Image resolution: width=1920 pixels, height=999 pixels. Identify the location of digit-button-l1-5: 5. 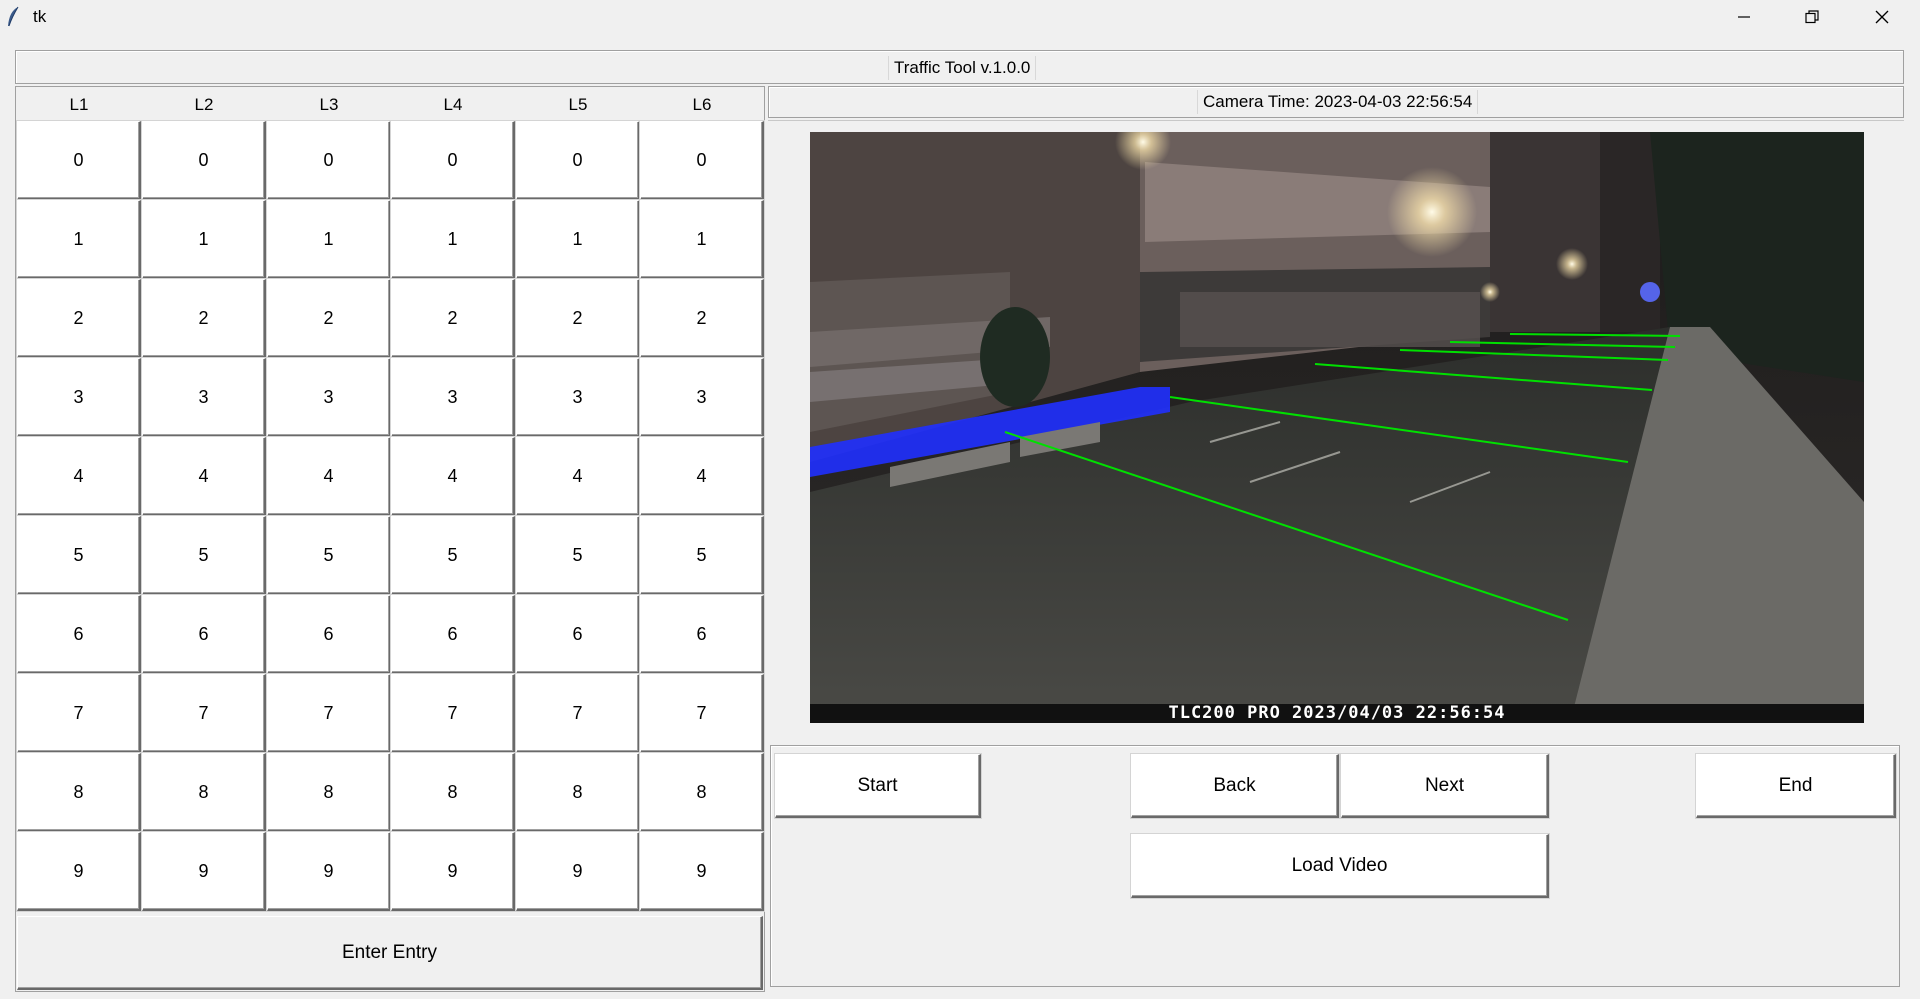
(79, 555).